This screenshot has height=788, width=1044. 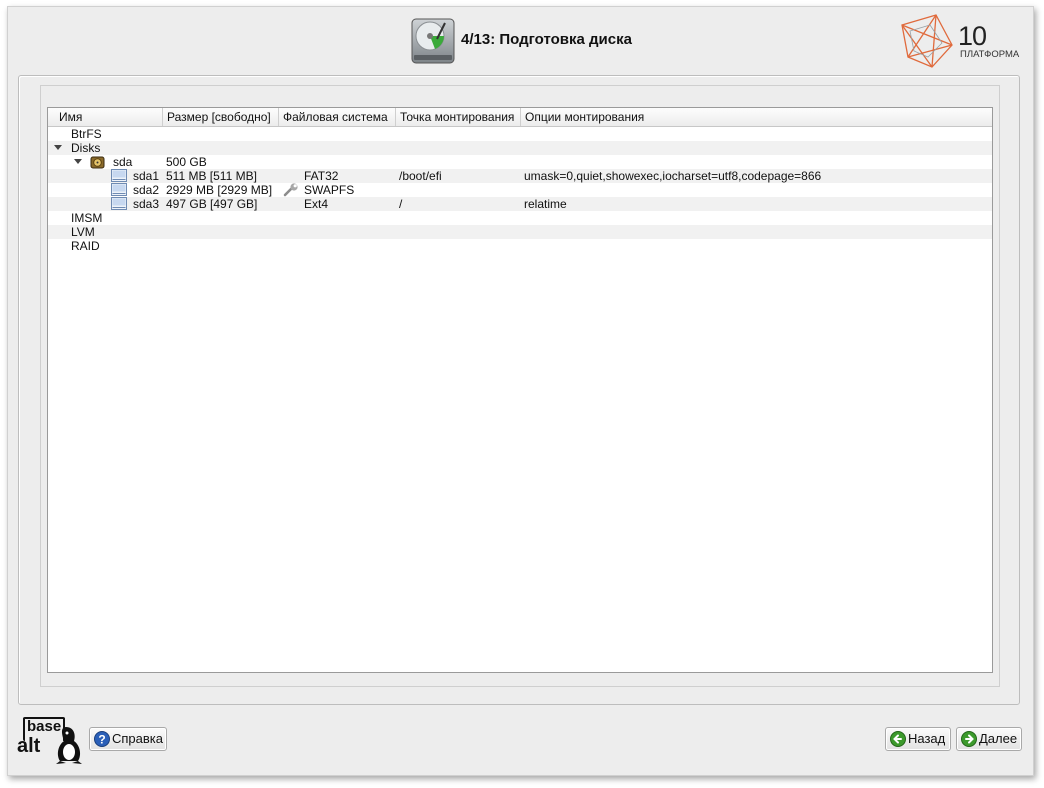 What do you see at coordinates (85, 246) in the screenshot?
I see `row-name: RAID` at bounding box center [85, 246].